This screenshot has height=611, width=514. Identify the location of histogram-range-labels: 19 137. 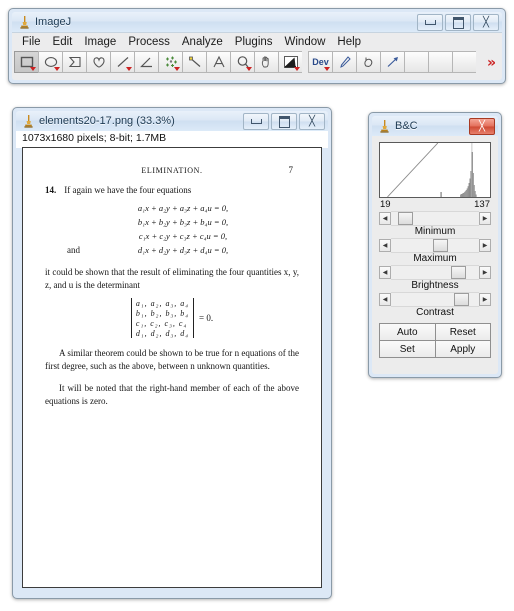
(435, 204).